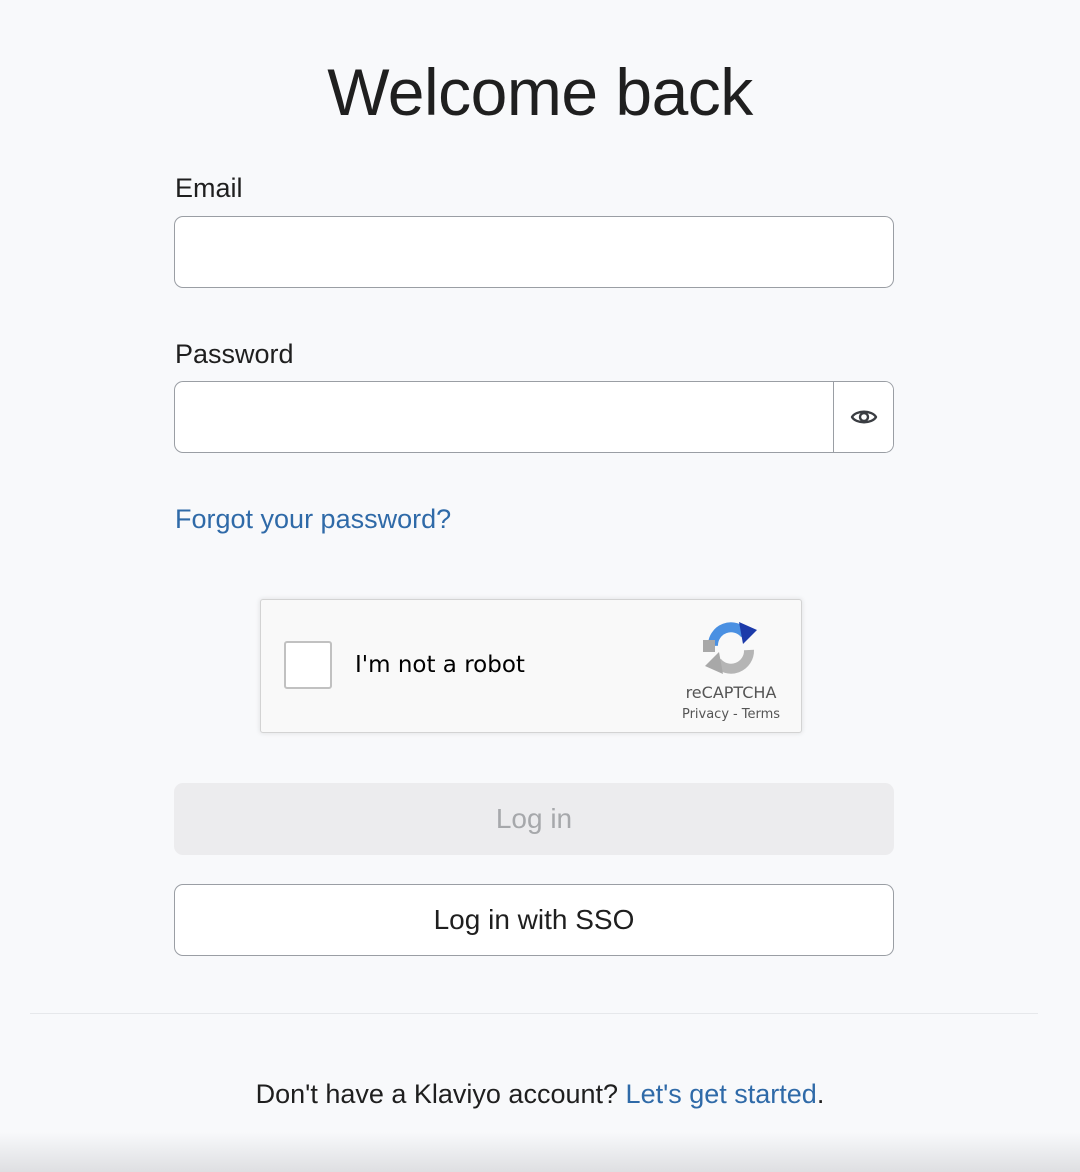 The height and width of the screenshot is (1172, 1080). I want to click on show-password-button, so click(863, 417).